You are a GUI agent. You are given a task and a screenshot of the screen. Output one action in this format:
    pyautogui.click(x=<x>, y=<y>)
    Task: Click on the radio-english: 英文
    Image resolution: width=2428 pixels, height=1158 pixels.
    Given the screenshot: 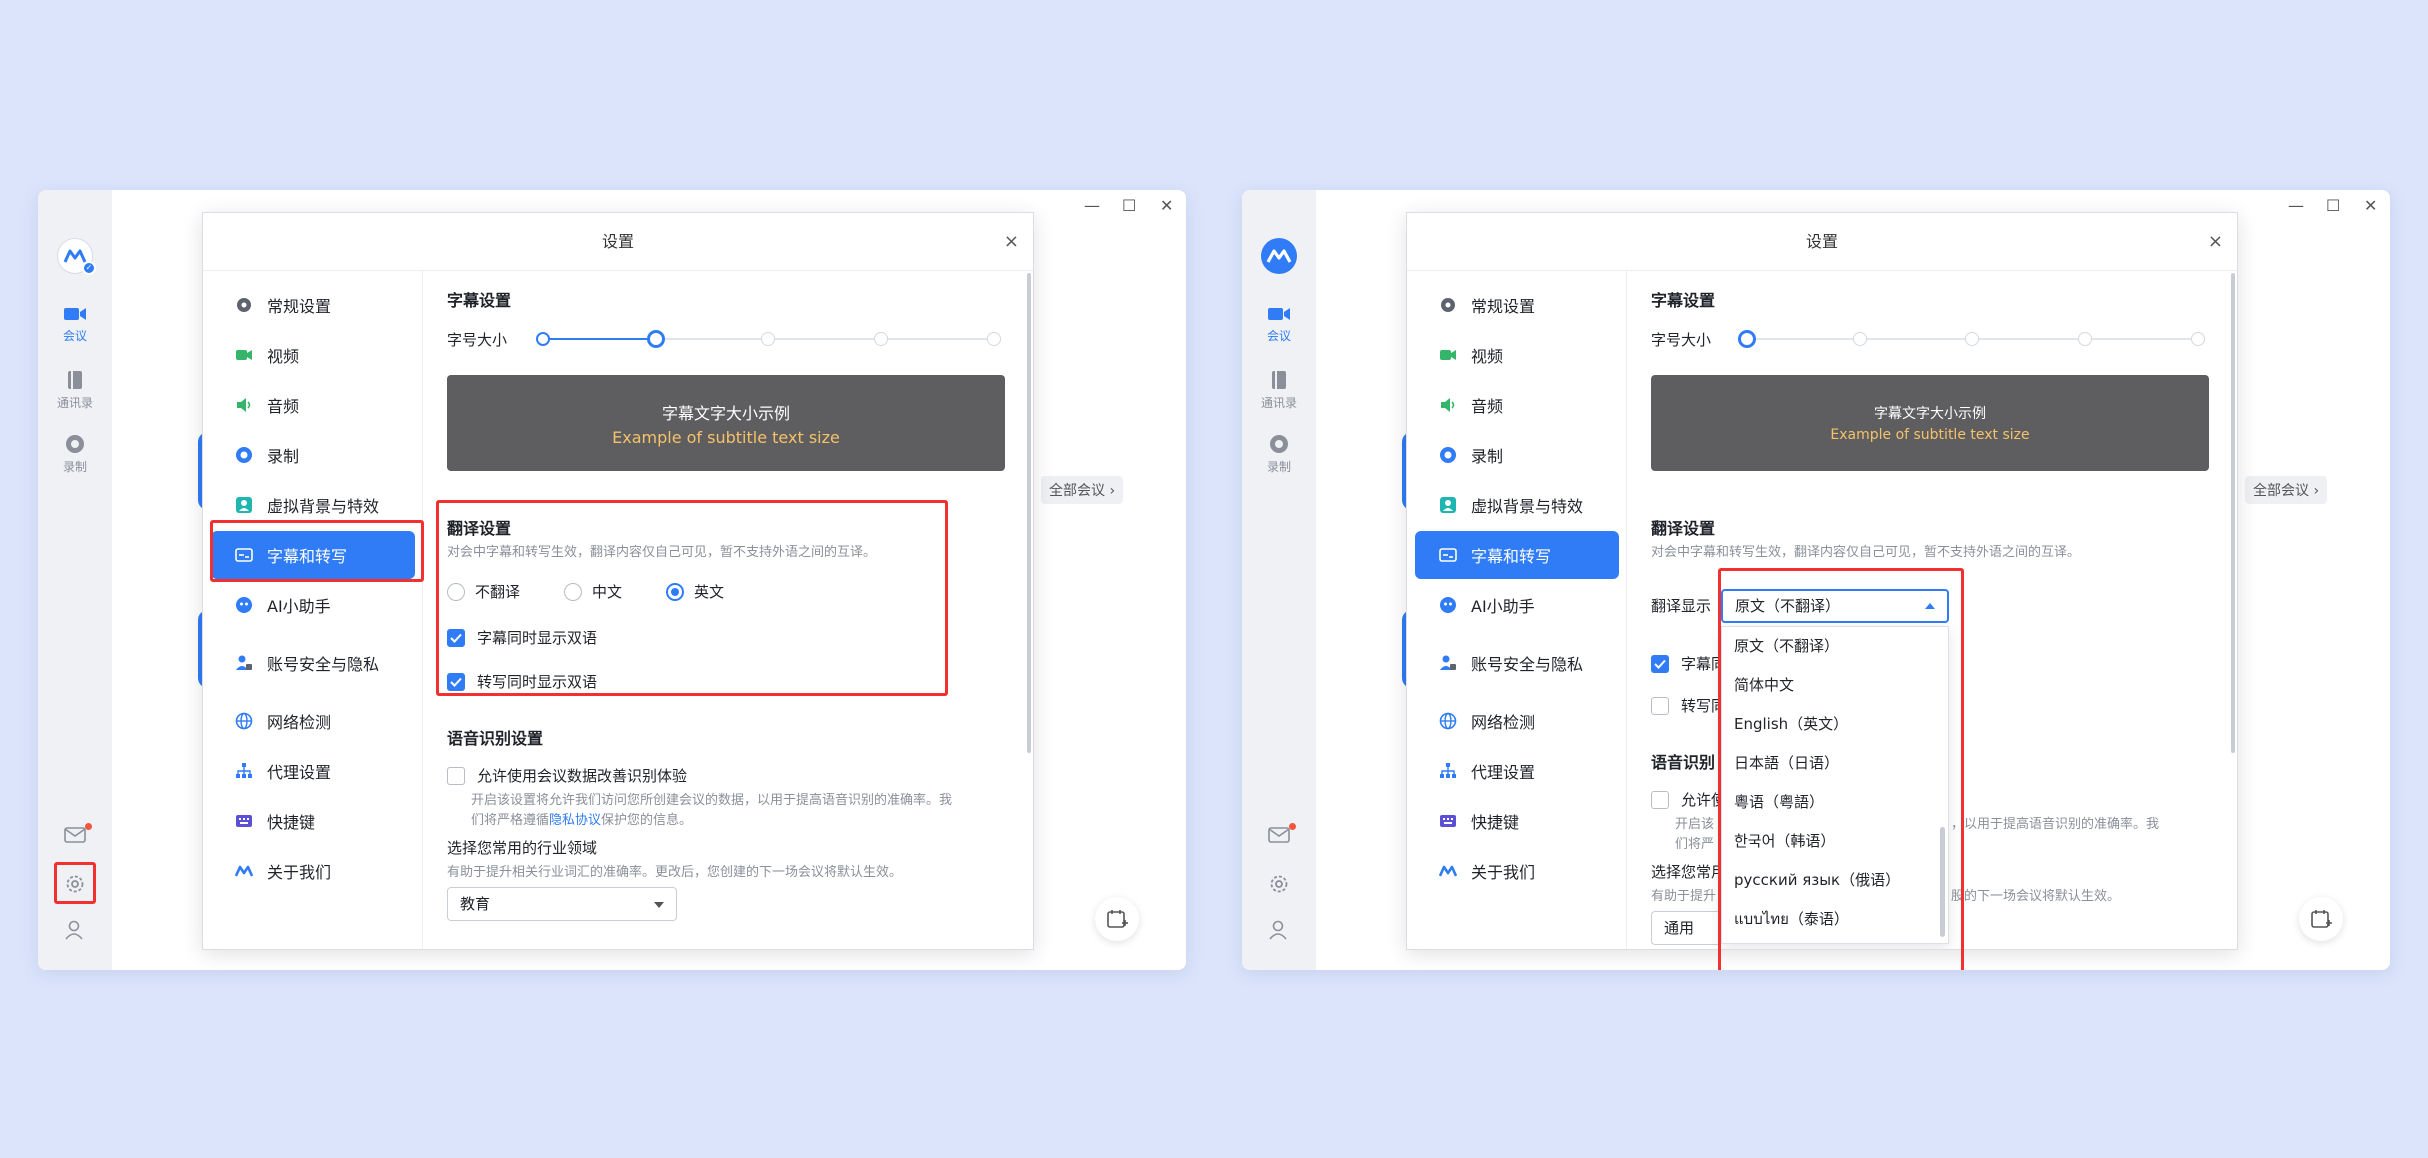 What is the action you would take?
    pyautogui.click(x=695, y=591)
    